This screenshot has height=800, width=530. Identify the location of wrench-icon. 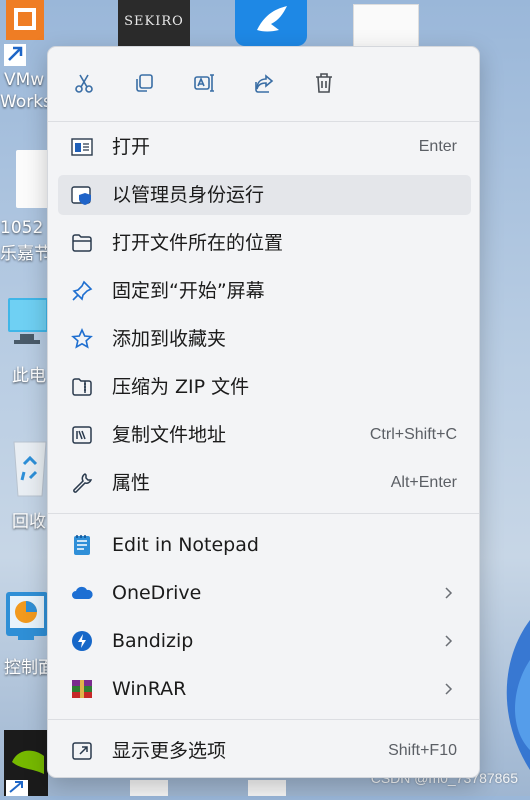
(82, 483).